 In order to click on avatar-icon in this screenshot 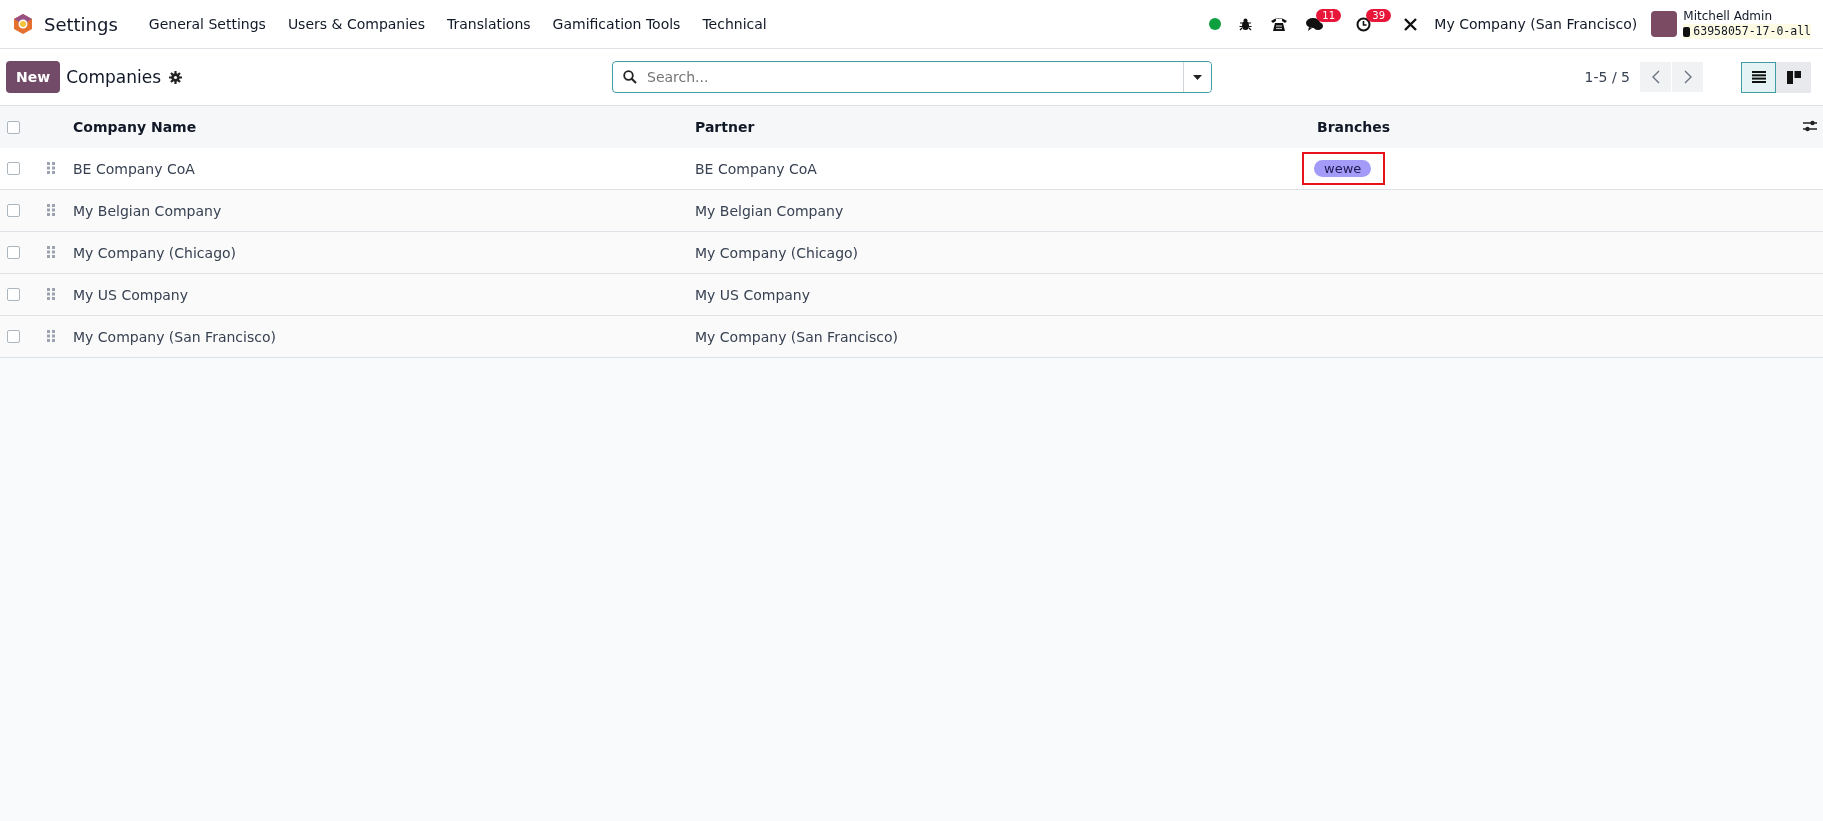, I will do `click(1664, 24)`.